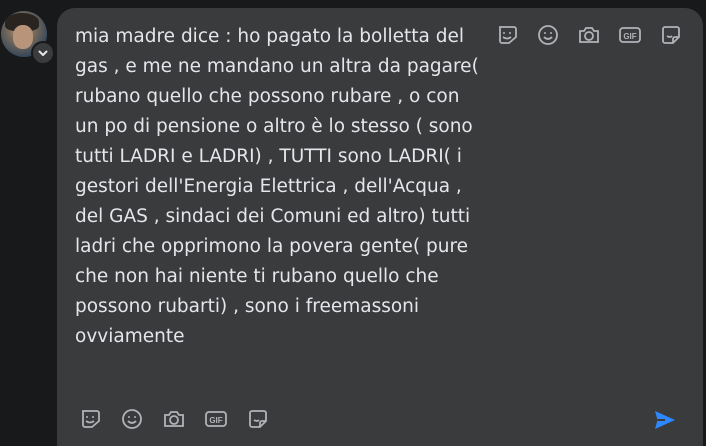  Describe the element at coordinates (43, 53) in the screenshot. I see `avatar-chevron-down-icon` at that location.